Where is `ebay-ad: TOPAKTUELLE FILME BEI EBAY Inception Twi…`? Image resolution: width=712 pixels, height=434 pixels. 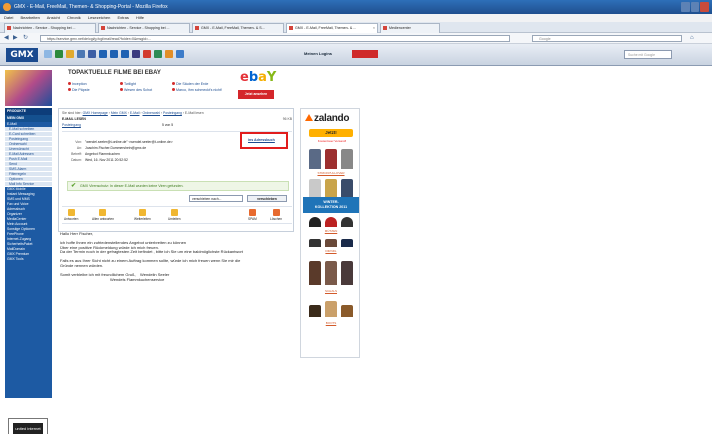
ebay-ad: TOPAKTUELLE FILME BEI EBAY Inception Twi… is located at coordinates (181, 87).